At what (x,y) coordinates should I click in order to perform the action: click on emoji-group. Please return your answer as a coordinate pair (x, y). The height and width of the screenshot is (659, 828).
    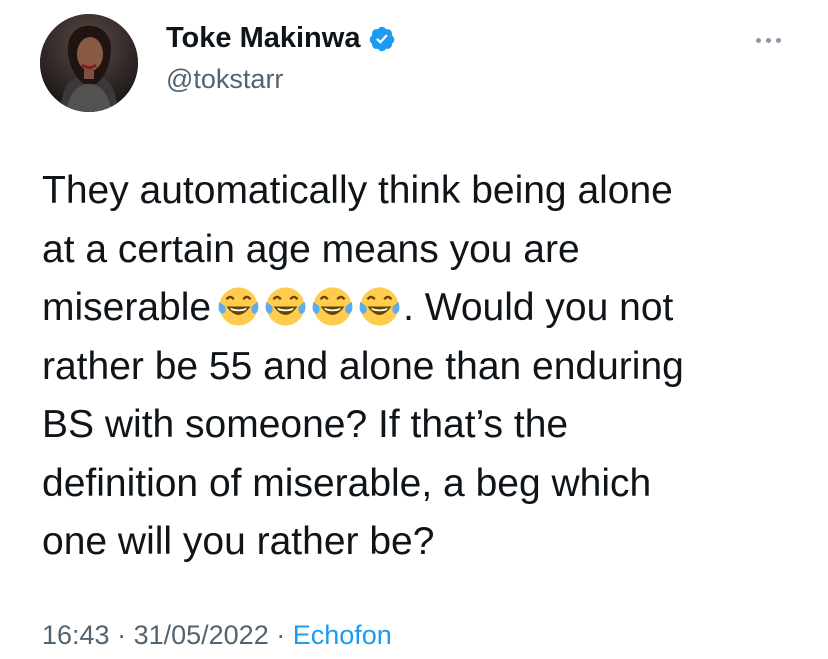
    Looking at the image, I should click on (309, 306).